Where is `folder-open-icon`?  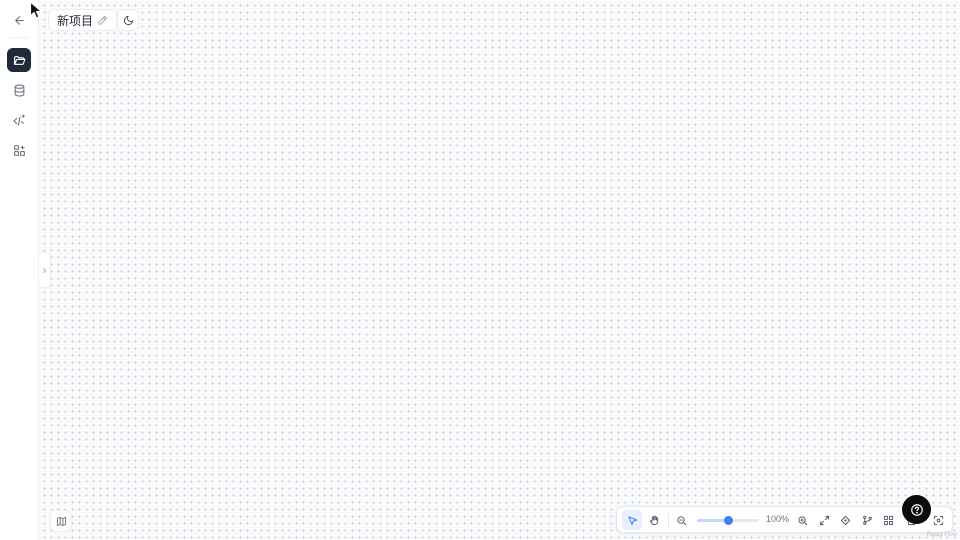 folder-open-icon is located at coordinates (19, 60).